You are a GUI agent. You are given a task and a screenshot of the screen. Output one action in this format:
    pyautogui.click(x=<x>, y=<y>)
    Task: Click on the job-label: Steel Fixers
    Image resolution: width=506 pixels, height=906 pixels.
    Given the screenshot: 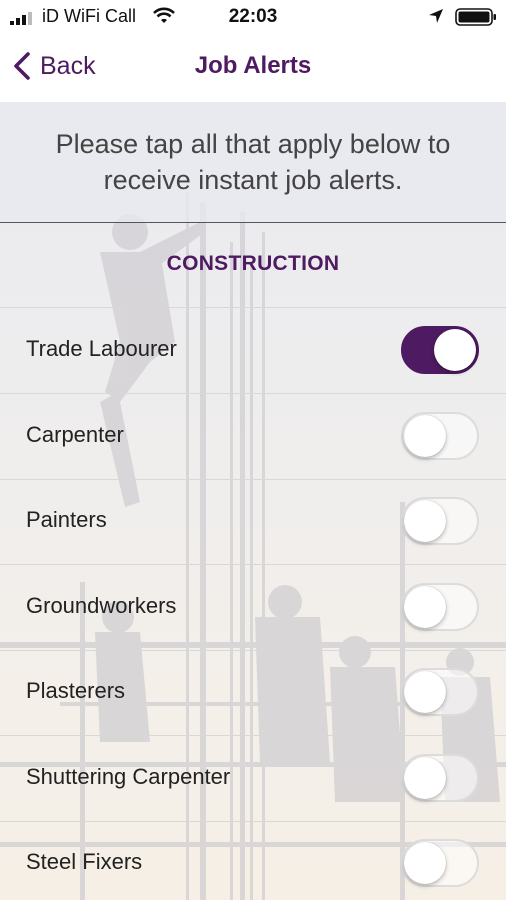 What is the action you would take?
    pyautogui.click(x=84, y=861)
    